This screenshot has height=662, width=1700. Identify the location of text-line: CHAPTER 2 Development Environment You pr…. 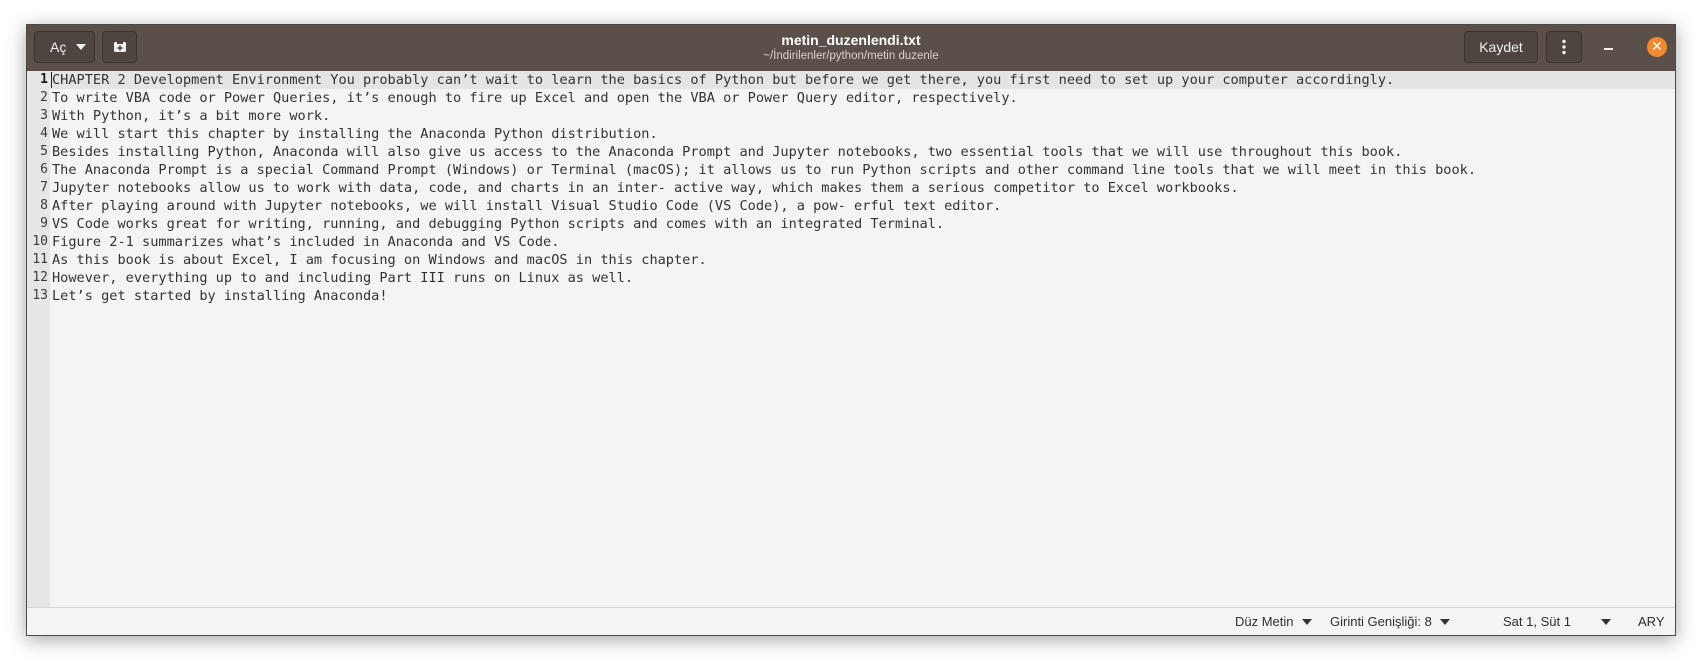
(862, 80).